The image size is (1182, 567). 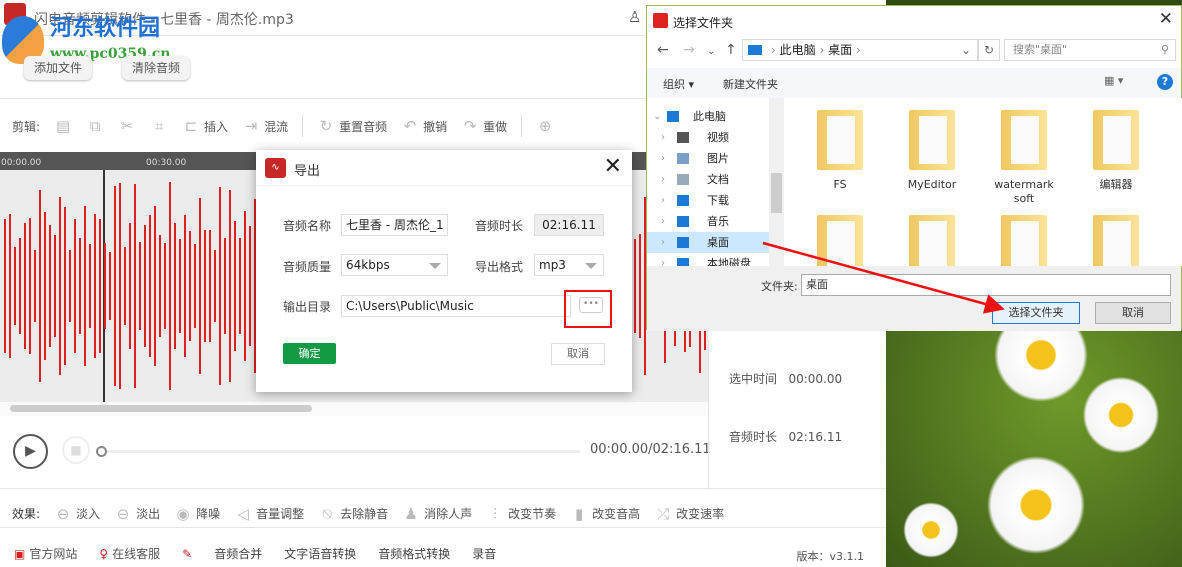 I want to click on tree-item-label: 下载, so click(x=718, y=200).